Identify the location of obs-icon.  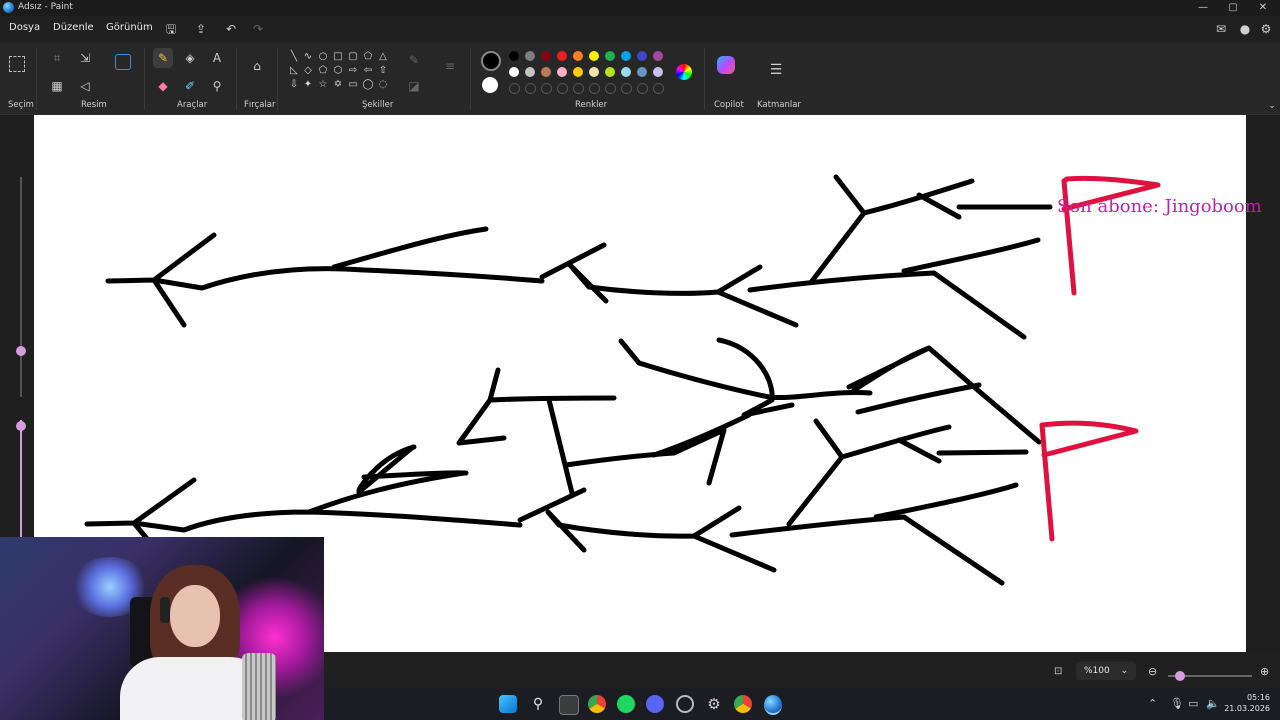
(685, 704).